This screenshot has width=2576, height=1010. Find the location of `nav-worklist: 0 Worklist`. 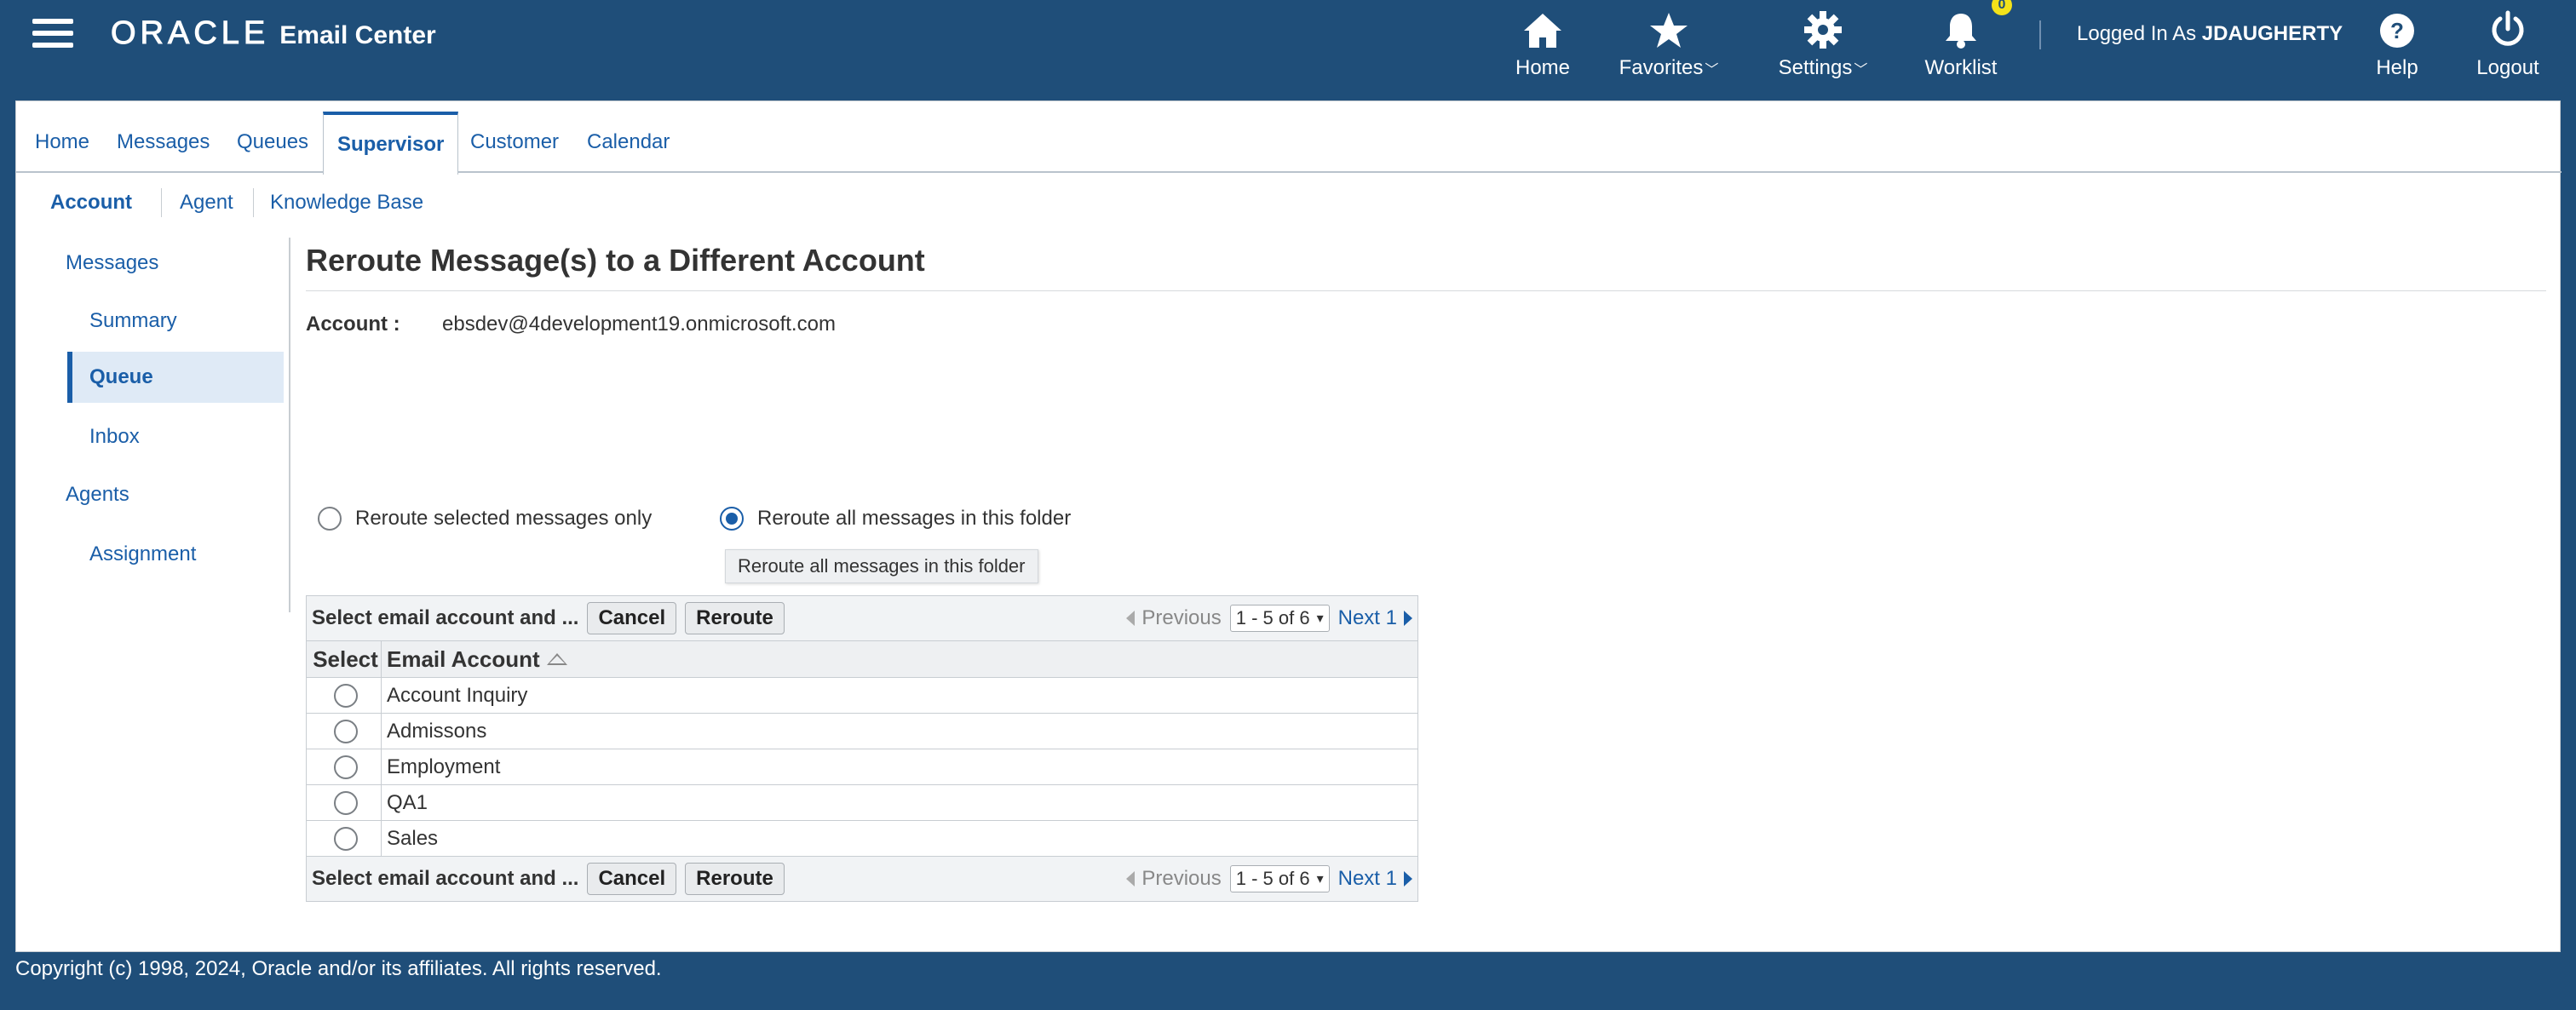

nav-worklist: 0 Worklist is located at coordinates (1965, 47).